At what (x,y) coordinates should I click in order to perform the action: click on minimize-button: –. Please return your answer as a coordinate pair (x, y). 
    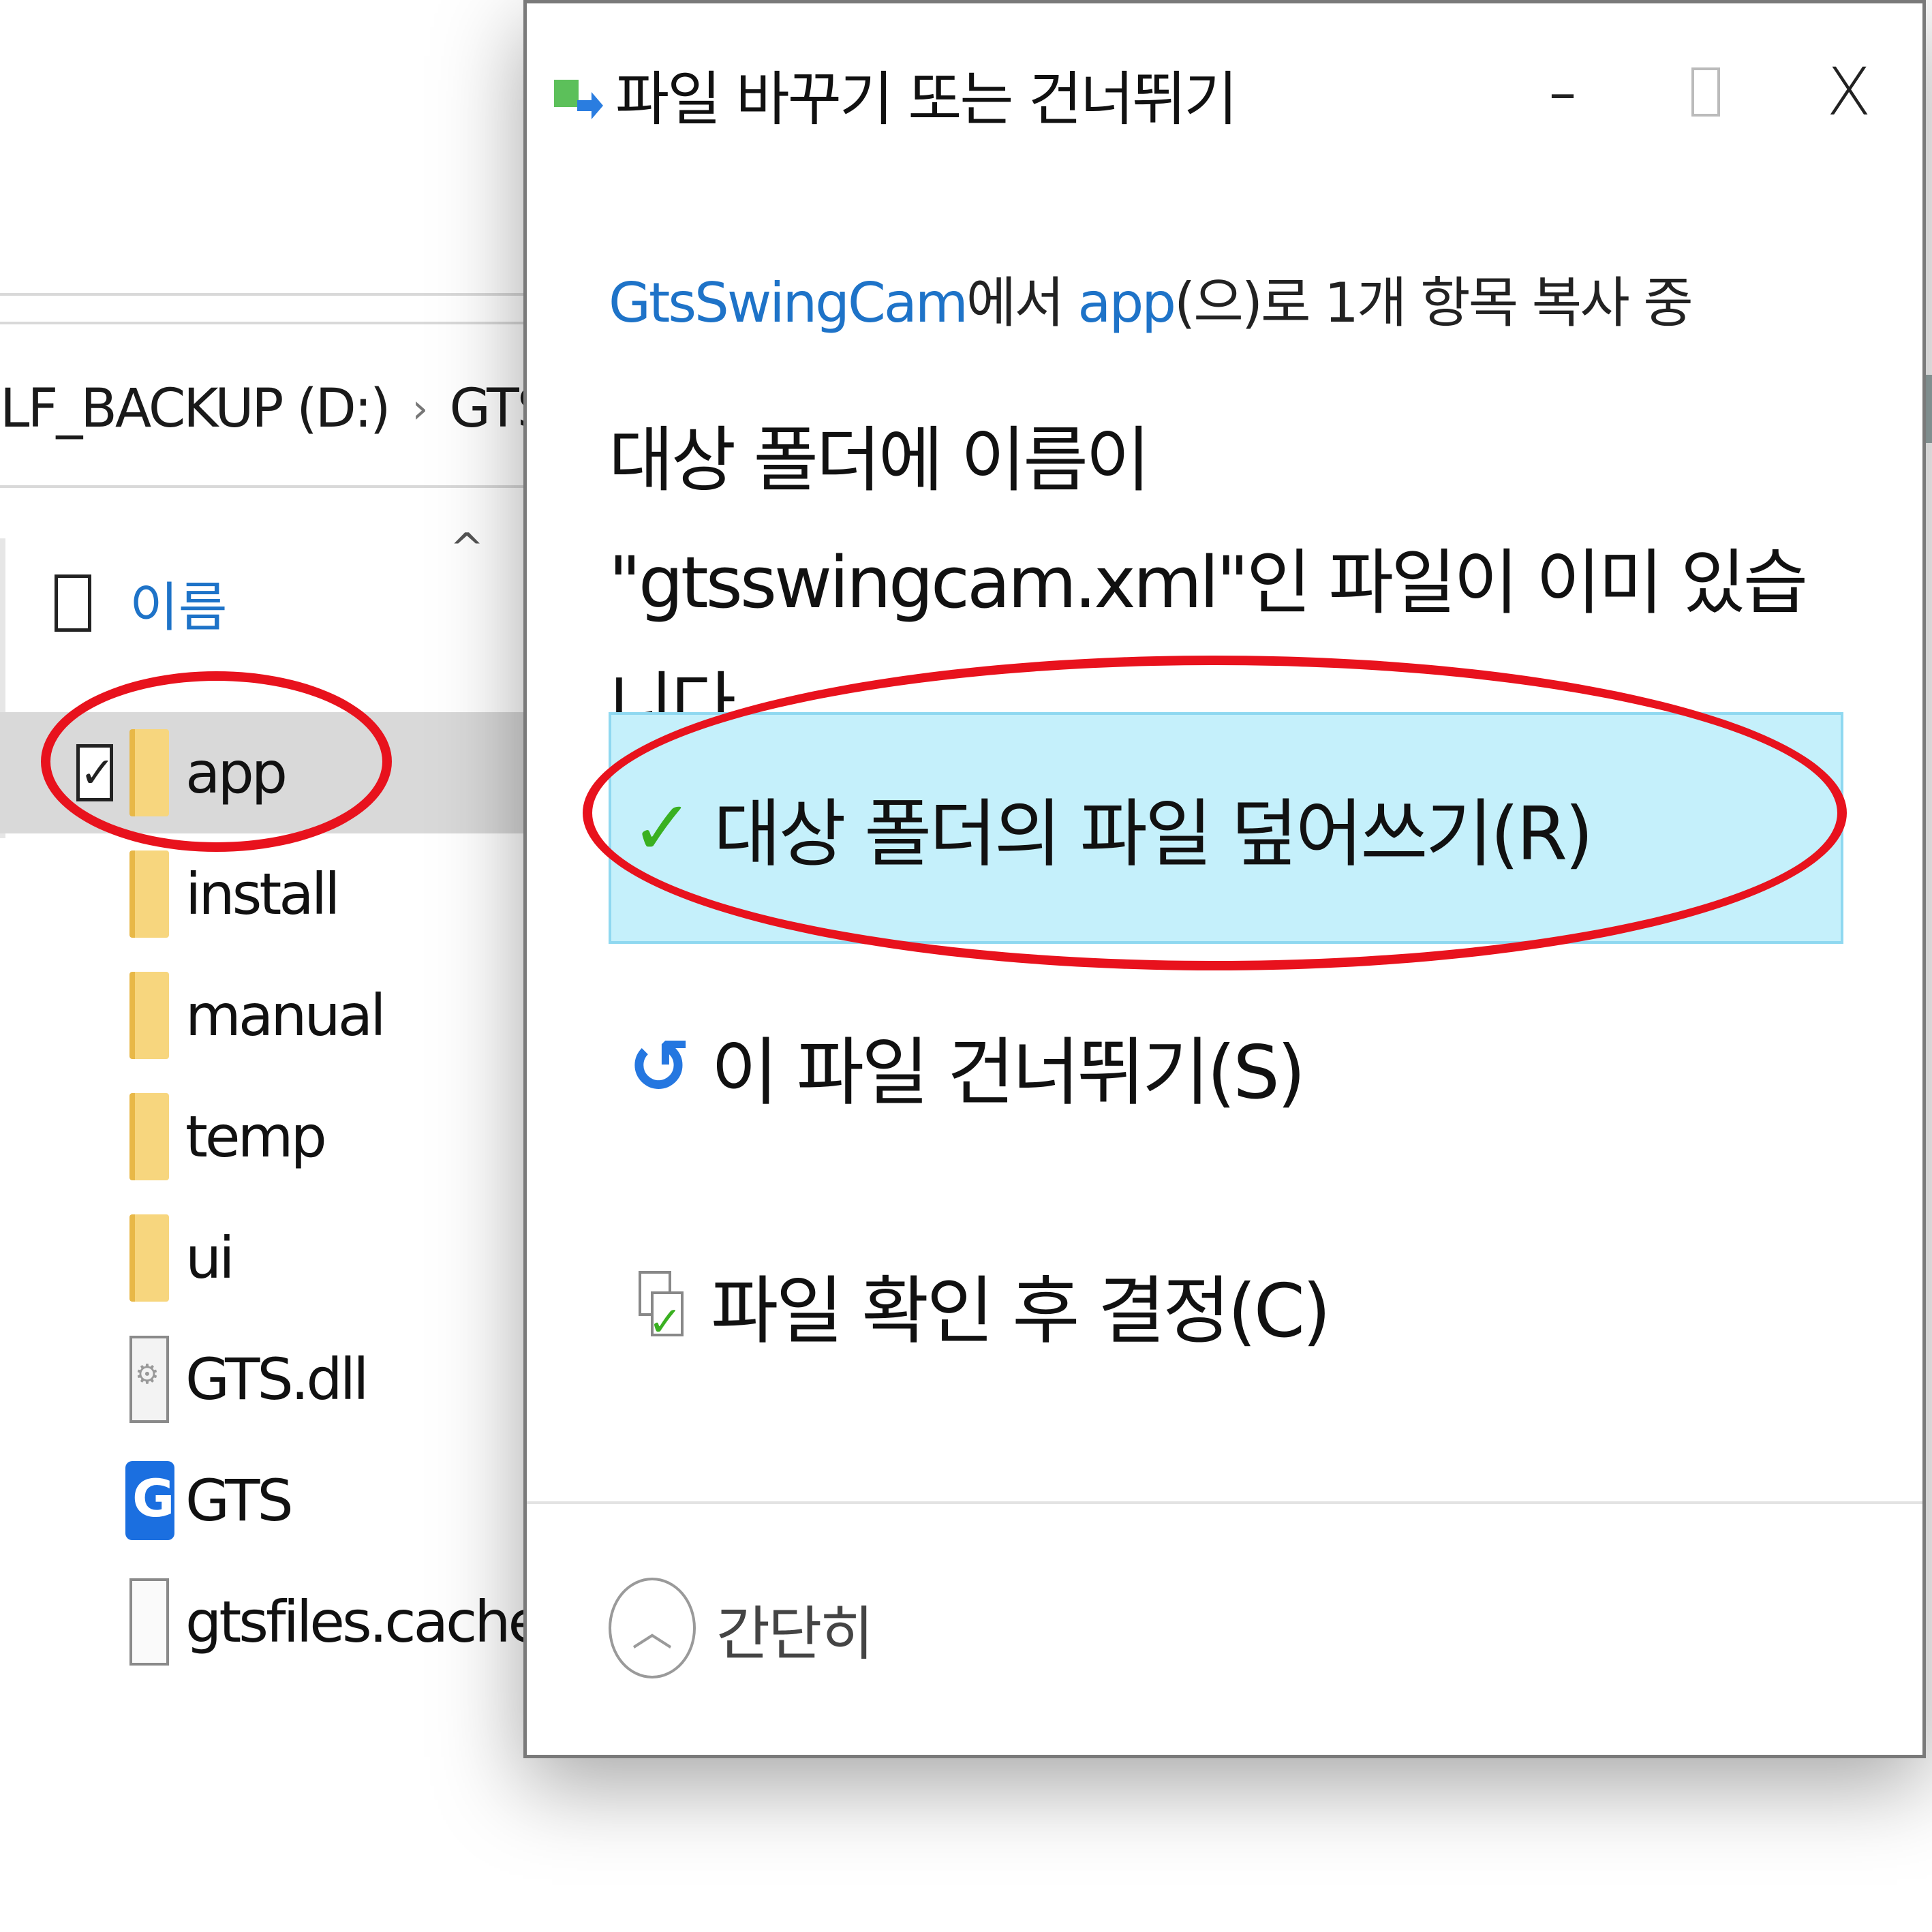
    Looking at the image, I should click on (1562, 92).